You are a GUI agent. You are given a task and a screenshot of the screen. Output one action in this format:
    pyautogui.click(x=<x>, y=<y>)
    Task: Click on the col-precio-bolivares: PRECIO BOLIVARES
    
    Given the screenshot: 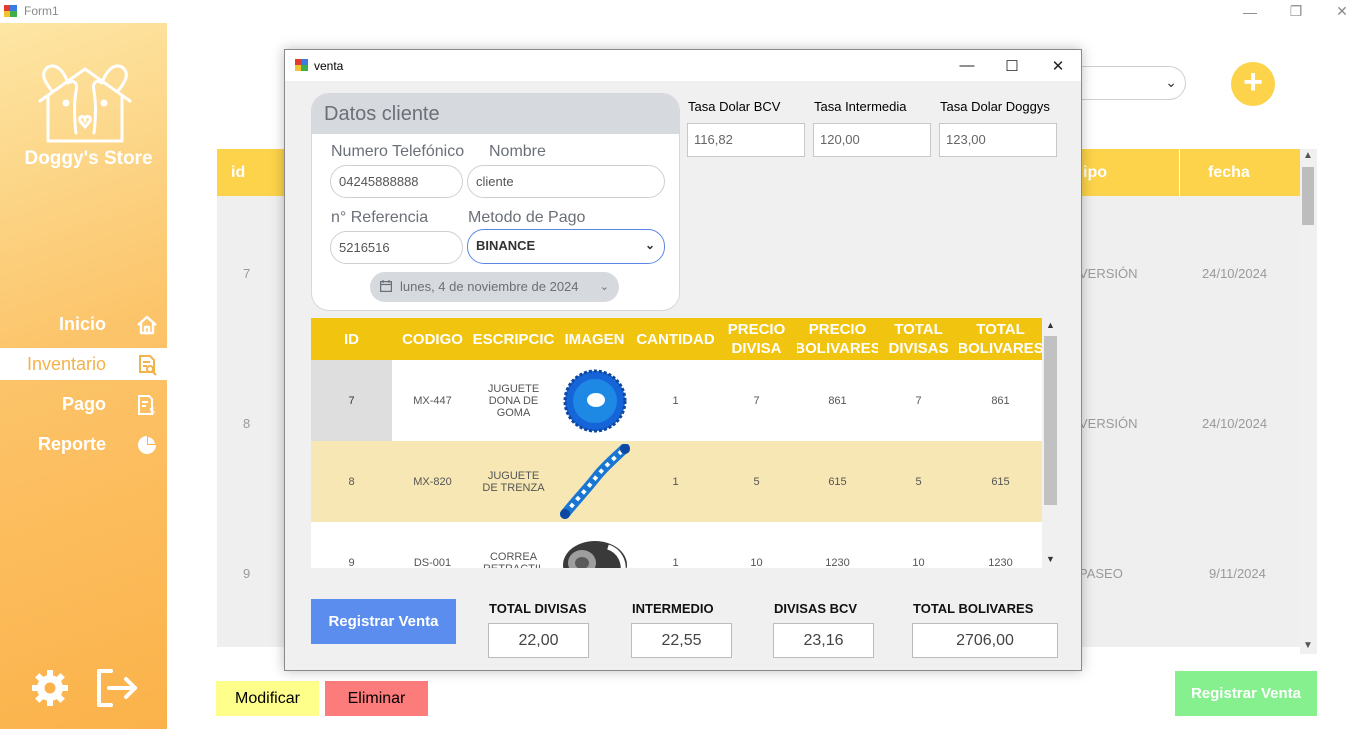 What is the action you would take?
    pyautogui.click(x=837, y=339)
    